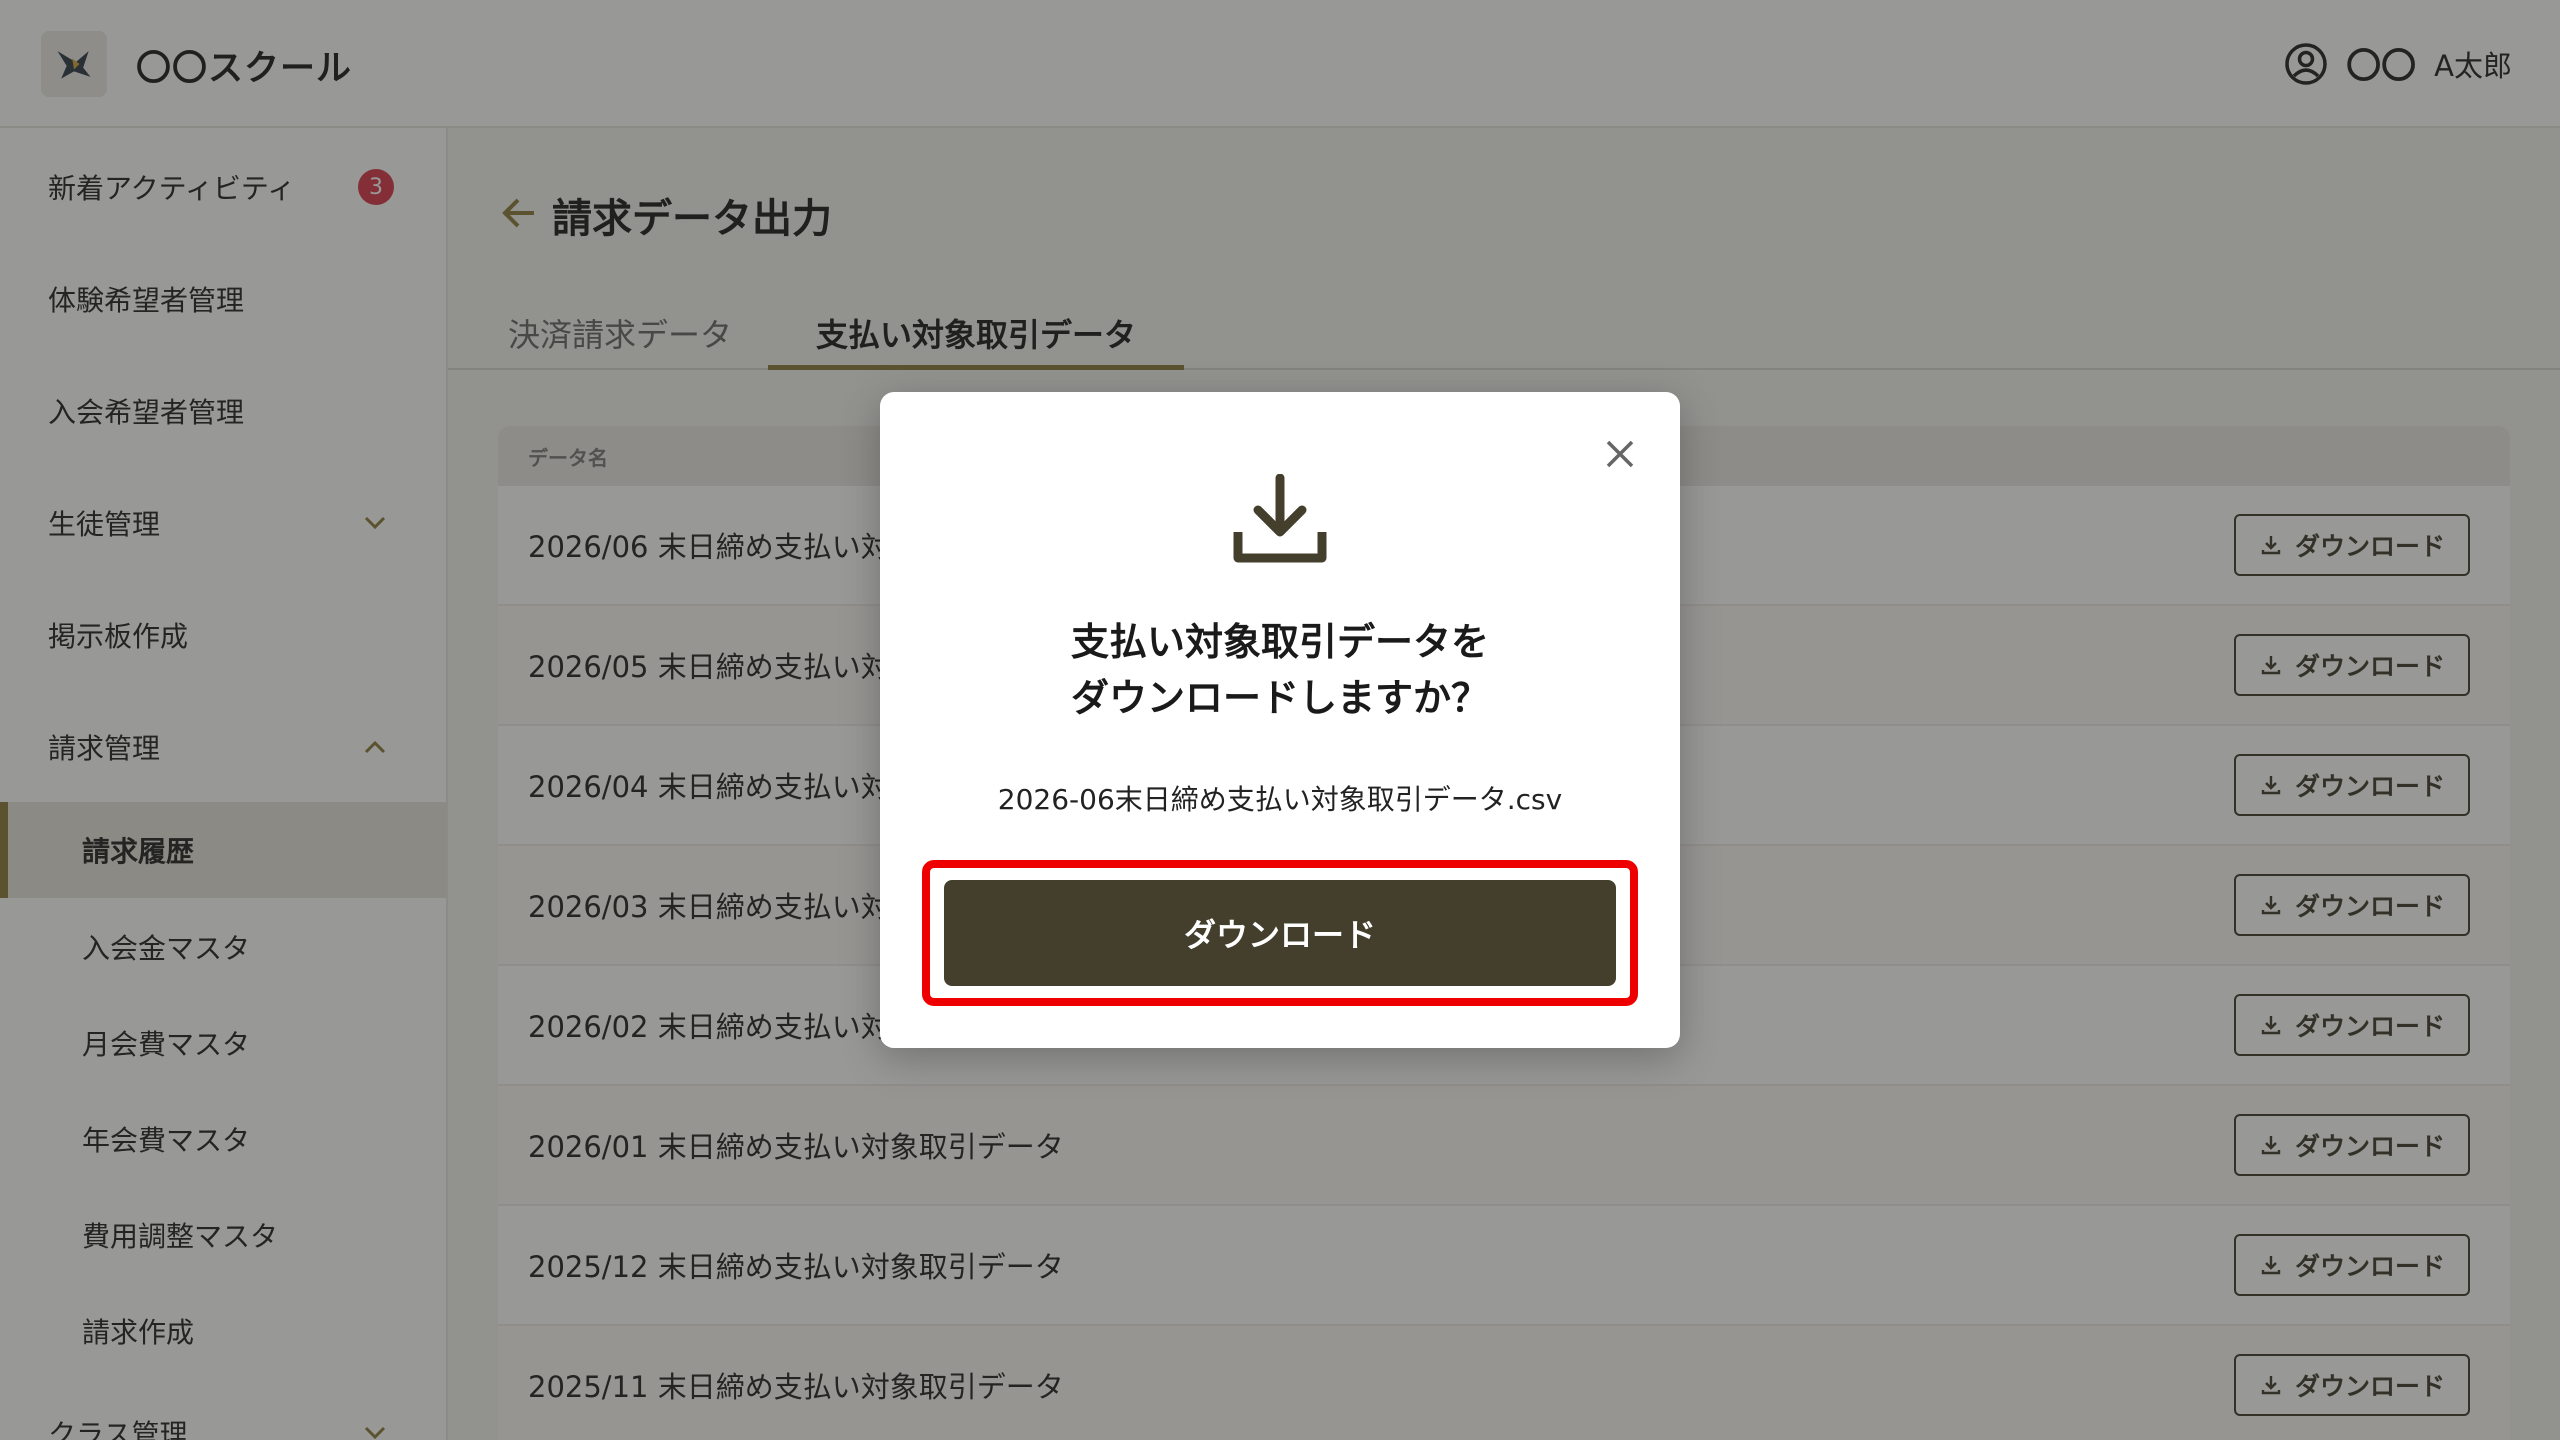 This screenshot has width=2560, height=1440. I want to click on dialog-title-line1: 支払い対象取引データを, so click(1279, 642).